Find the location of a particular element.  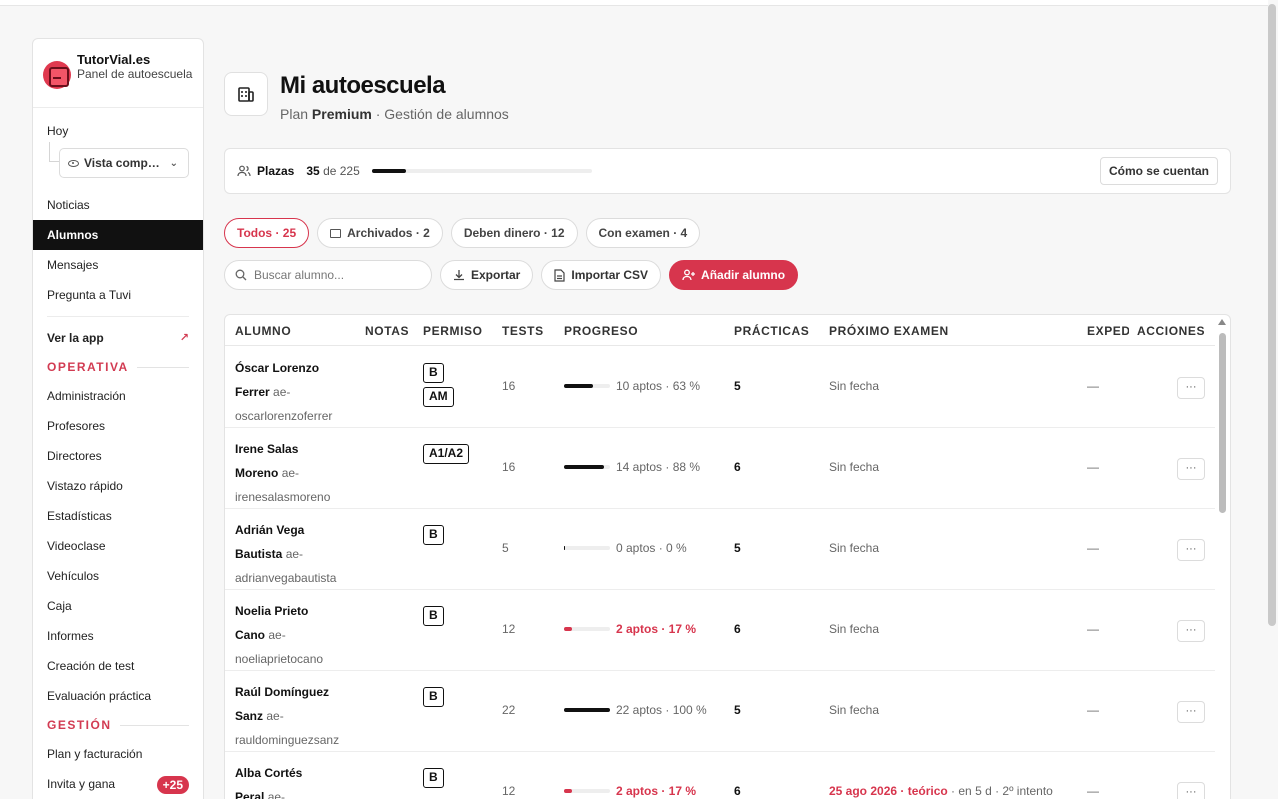

brand-subtitle: Panel de autoescuela is located at coordinates (135, 74).